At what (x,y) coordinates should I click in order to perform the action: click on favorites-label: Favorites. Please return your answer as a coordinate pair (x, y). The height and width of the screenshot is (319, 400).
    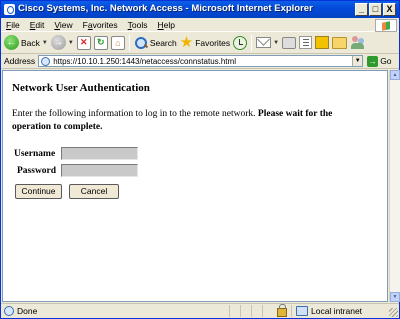
    Looking at the image, I should click on (213, 42).